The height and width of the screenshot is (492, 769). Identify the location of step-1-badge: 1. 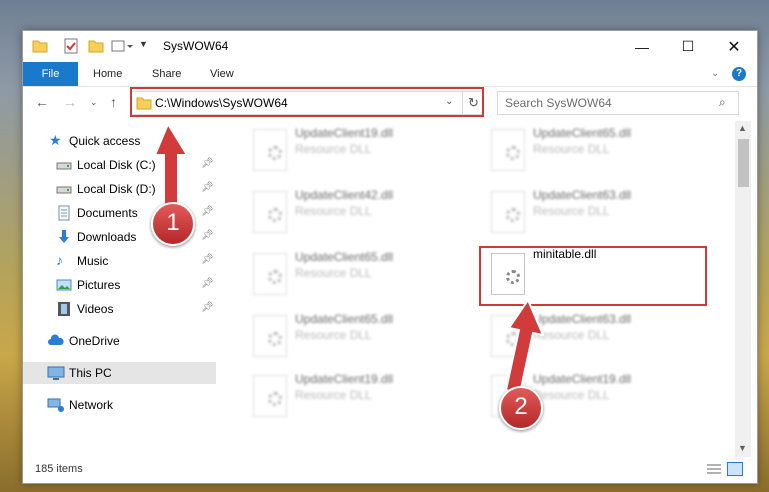
(173, 224).